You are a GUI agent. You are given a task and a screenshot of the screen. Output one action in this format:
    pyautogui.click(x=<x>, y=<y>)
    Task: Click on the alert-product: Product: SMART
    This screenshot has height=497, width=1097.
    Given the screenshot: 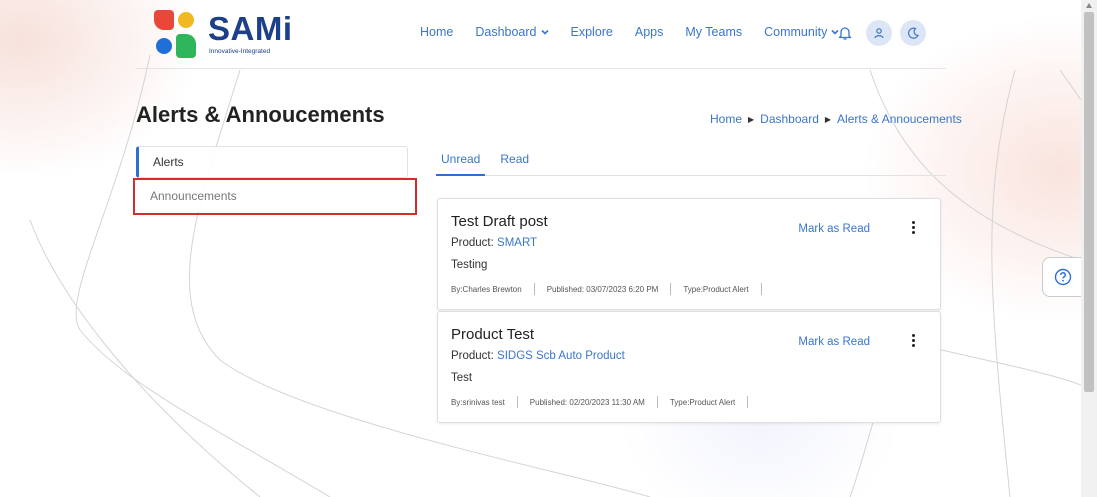 What is the action you would take?
    pyautogui.click(x=494, y=243)
    